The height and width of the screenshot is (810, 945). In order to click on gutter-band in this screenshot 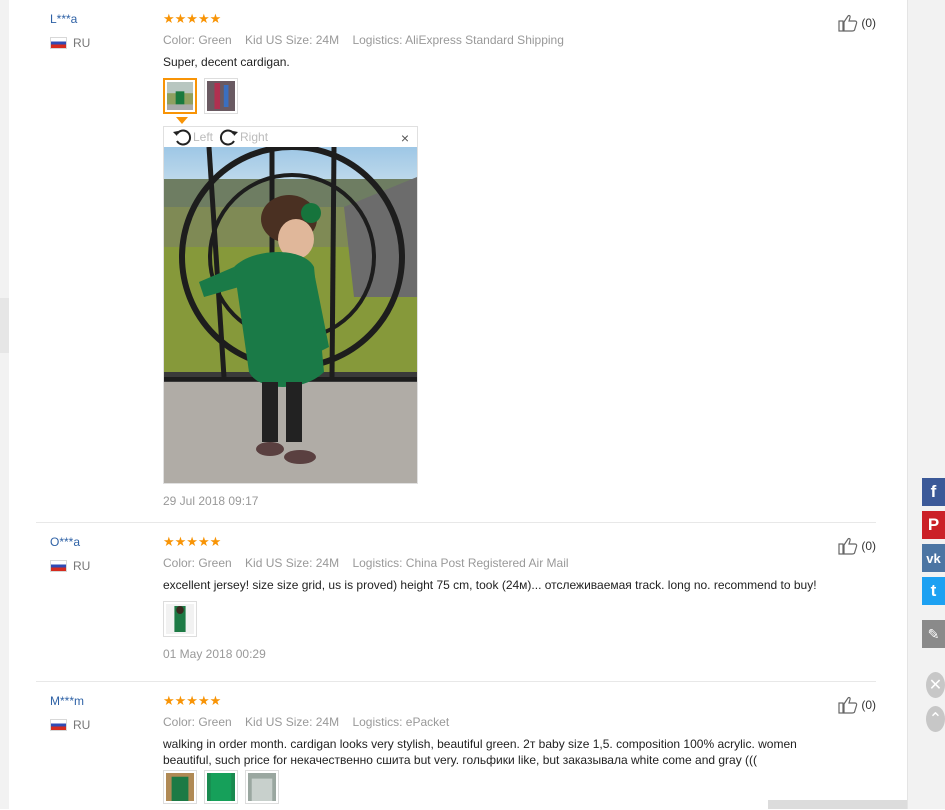, I will do `click(4, 325)`.